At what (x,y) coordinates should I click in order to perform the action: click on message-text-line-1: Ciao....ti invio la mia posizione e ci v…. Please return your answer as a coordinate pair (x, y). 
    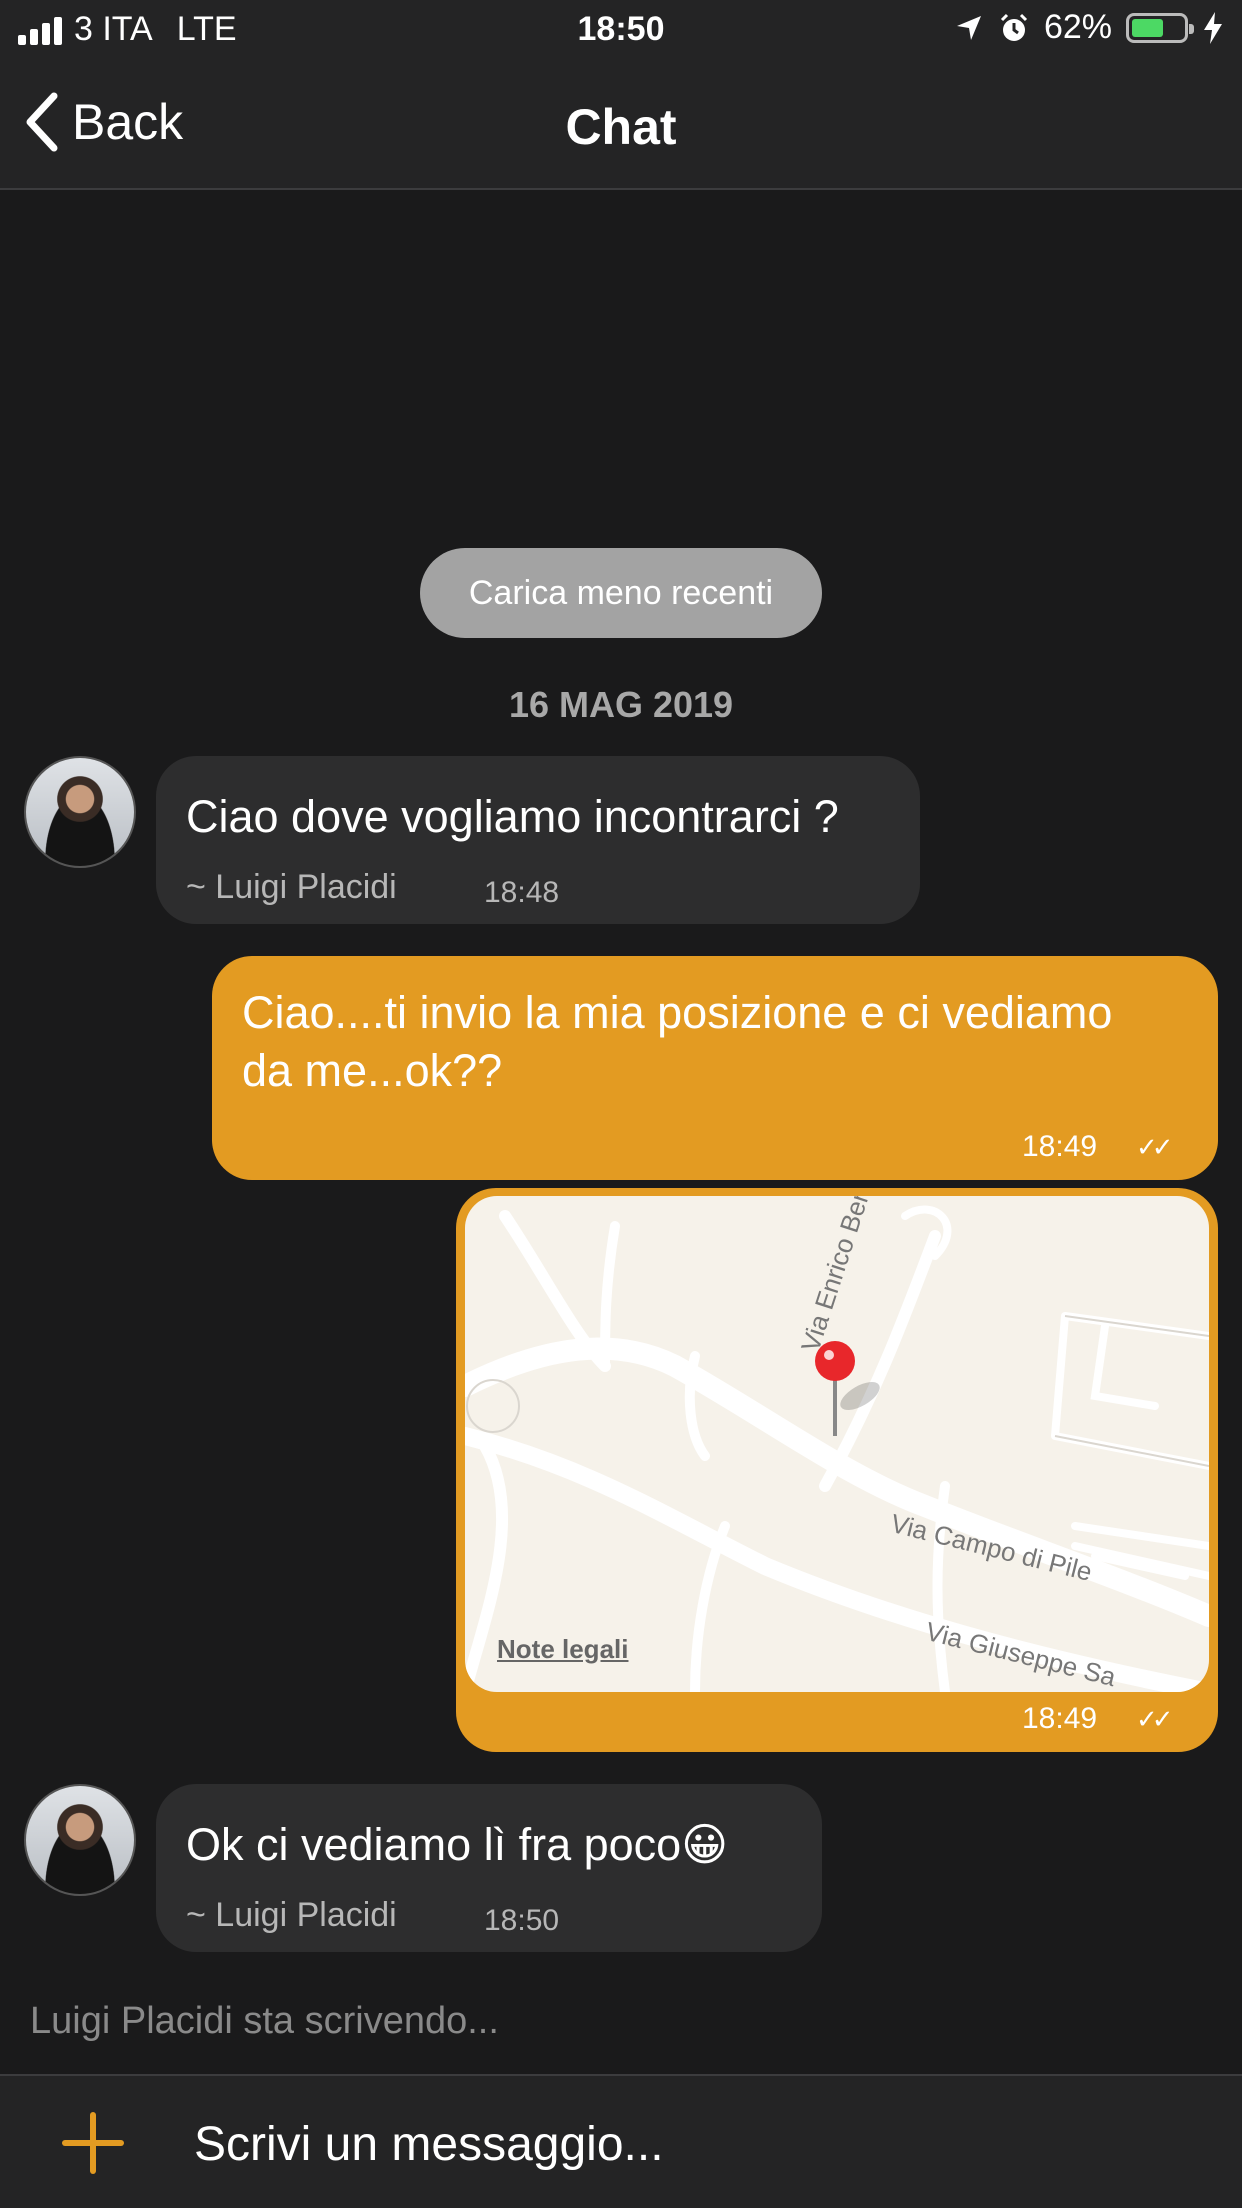
    Looking at the image, I should click on (677, 1012).